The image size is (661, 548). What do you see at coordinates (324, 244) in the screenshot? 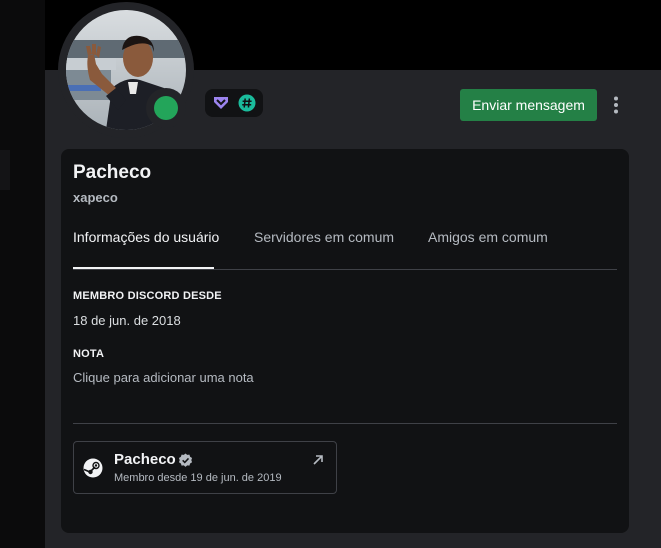
I see `tab-mutual-servers: Servidores em comum` at bounding box center [324, 244].